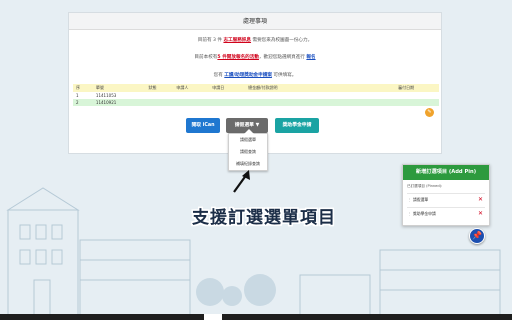 This screenshot has height=320, width=512. What do you see at coordinates (248, 75) in the screenshot?
I see `grant-application-link: 工讀/助理獎助金申請案` at bounding box center [248, 75].